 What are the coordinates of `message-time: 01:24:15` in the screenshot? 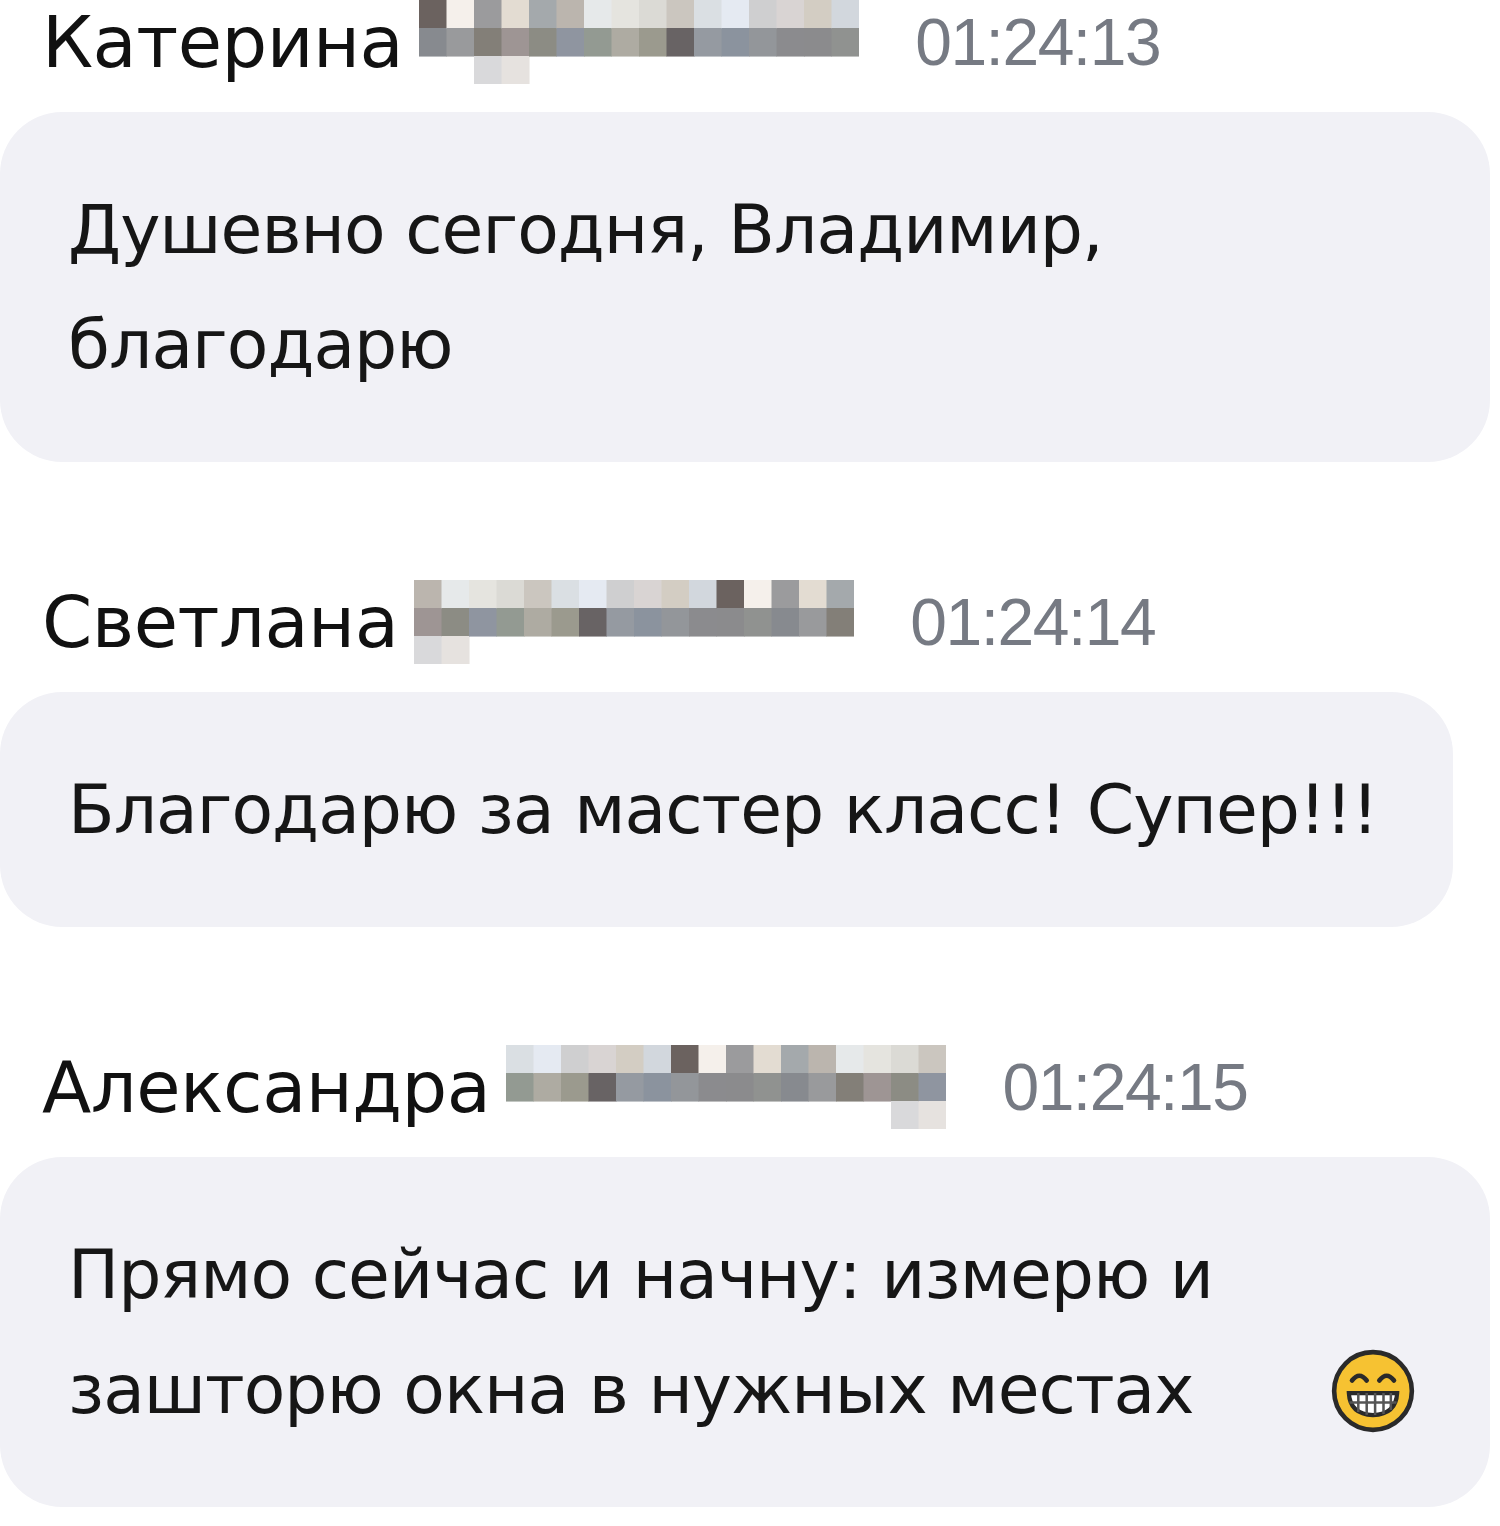 It's located at (1125, 1087).